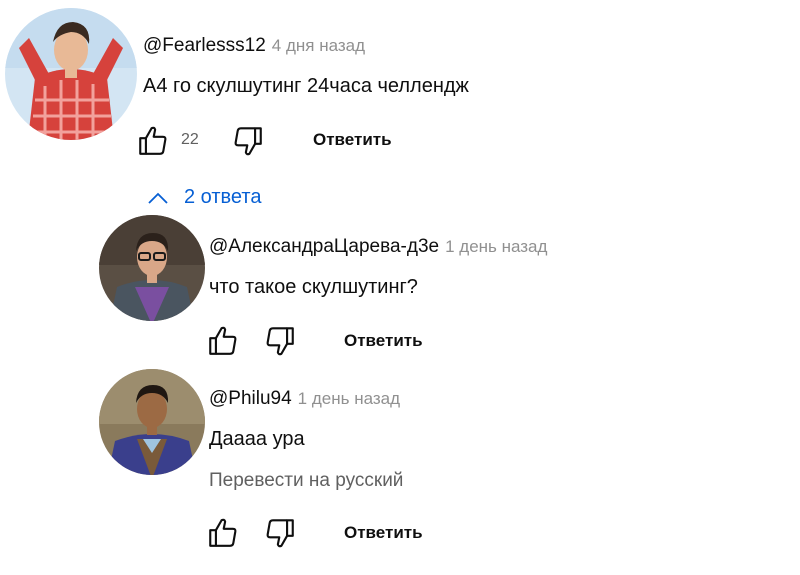 Image resolution: width=800 pixels, height=575 pixels. I want to click on reply-author: @Philu94, so click(250, 398).